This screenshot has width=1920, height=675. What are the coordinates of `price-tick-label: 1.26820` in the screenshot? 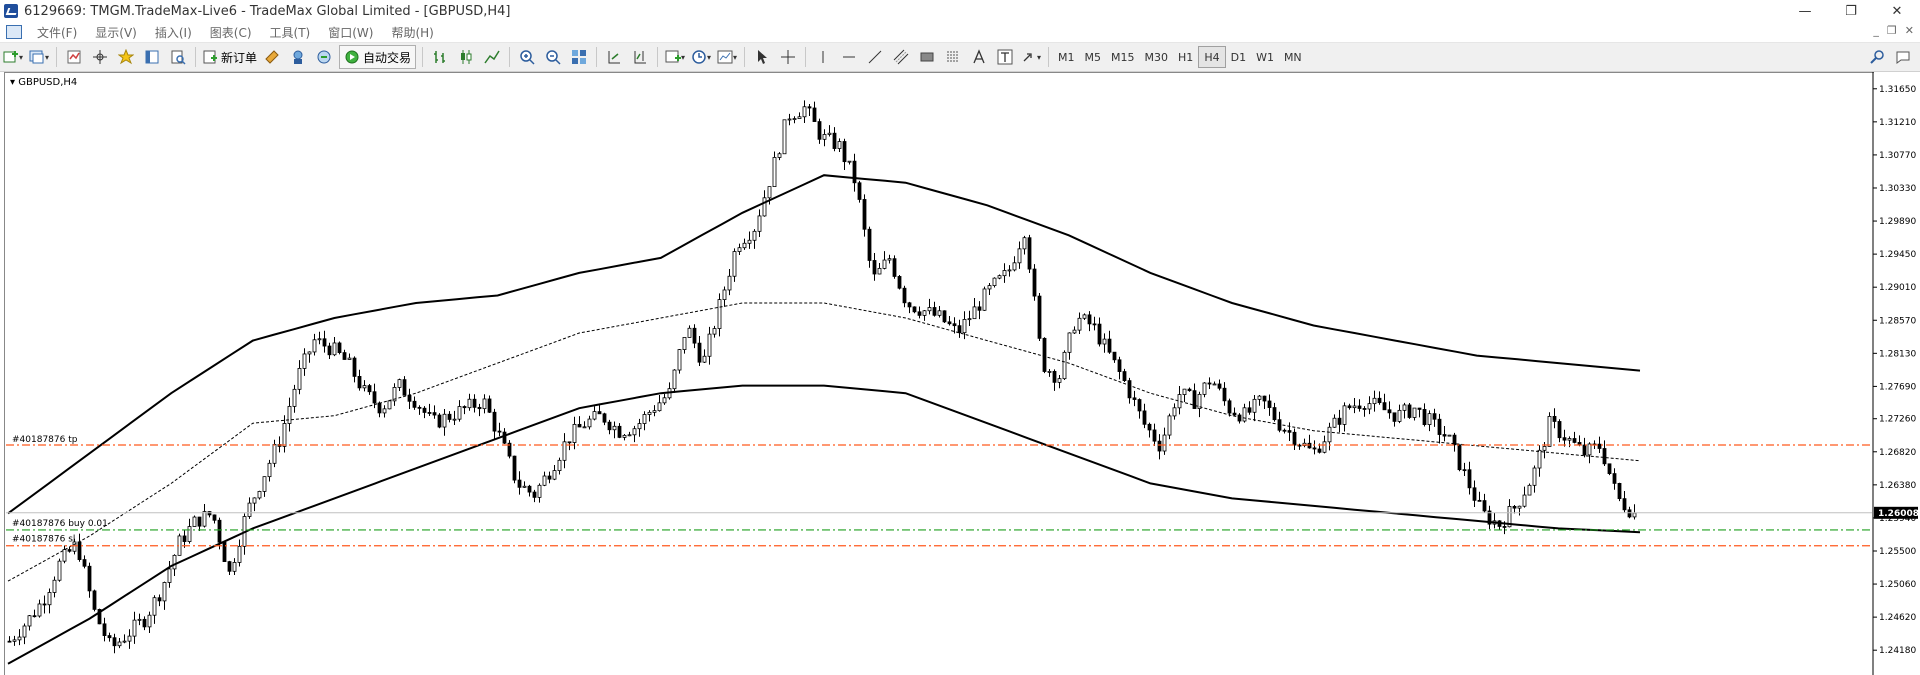 It's located at (1897, 453).